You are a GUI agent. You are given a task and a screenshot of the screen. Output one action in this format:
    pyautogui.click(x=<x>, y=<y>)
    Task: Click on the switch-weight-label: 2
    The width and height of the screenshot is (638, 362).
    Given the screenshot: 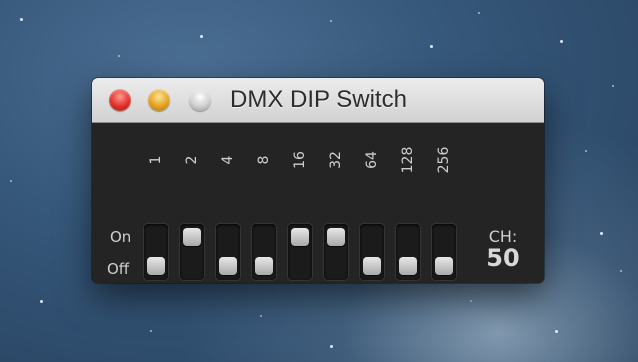 What is the action you would take?
    pyautogui.click(x=192, y=160)
    